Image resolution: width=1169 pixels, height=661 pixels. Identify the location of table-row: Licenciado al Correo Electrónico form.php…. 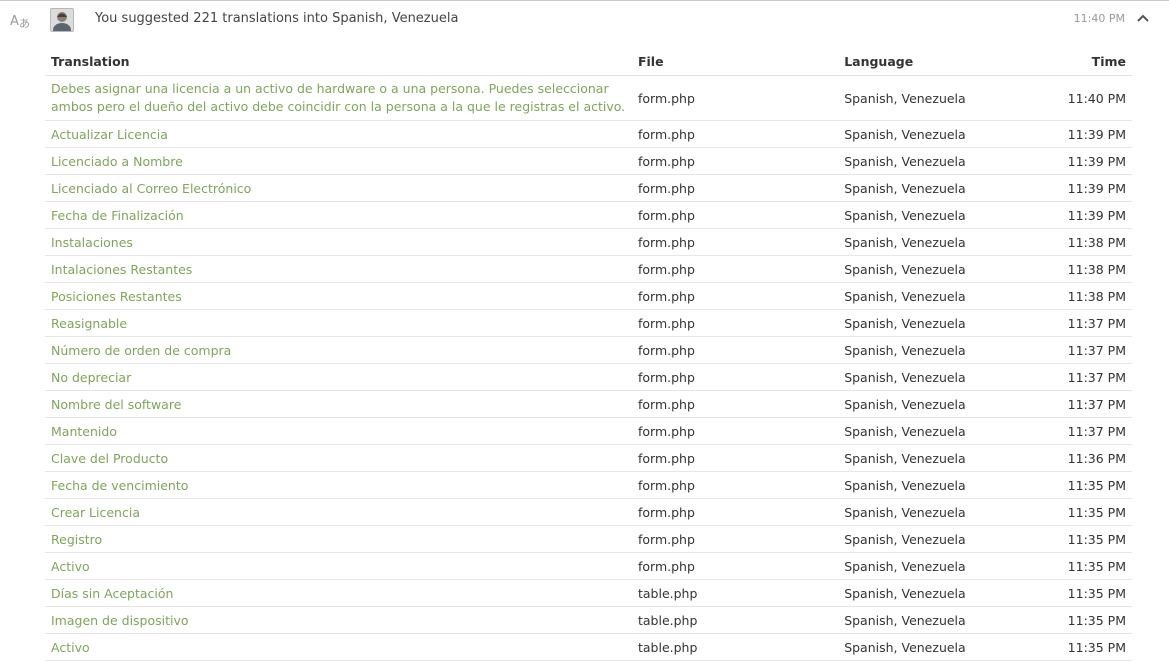
(588, 188).